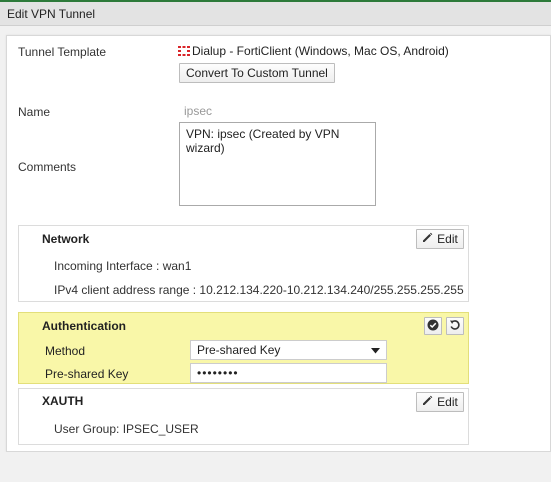 The height and width of the screenshot is (482, 551). I want to click on psk-field: ••••••••, so click(288, 373).